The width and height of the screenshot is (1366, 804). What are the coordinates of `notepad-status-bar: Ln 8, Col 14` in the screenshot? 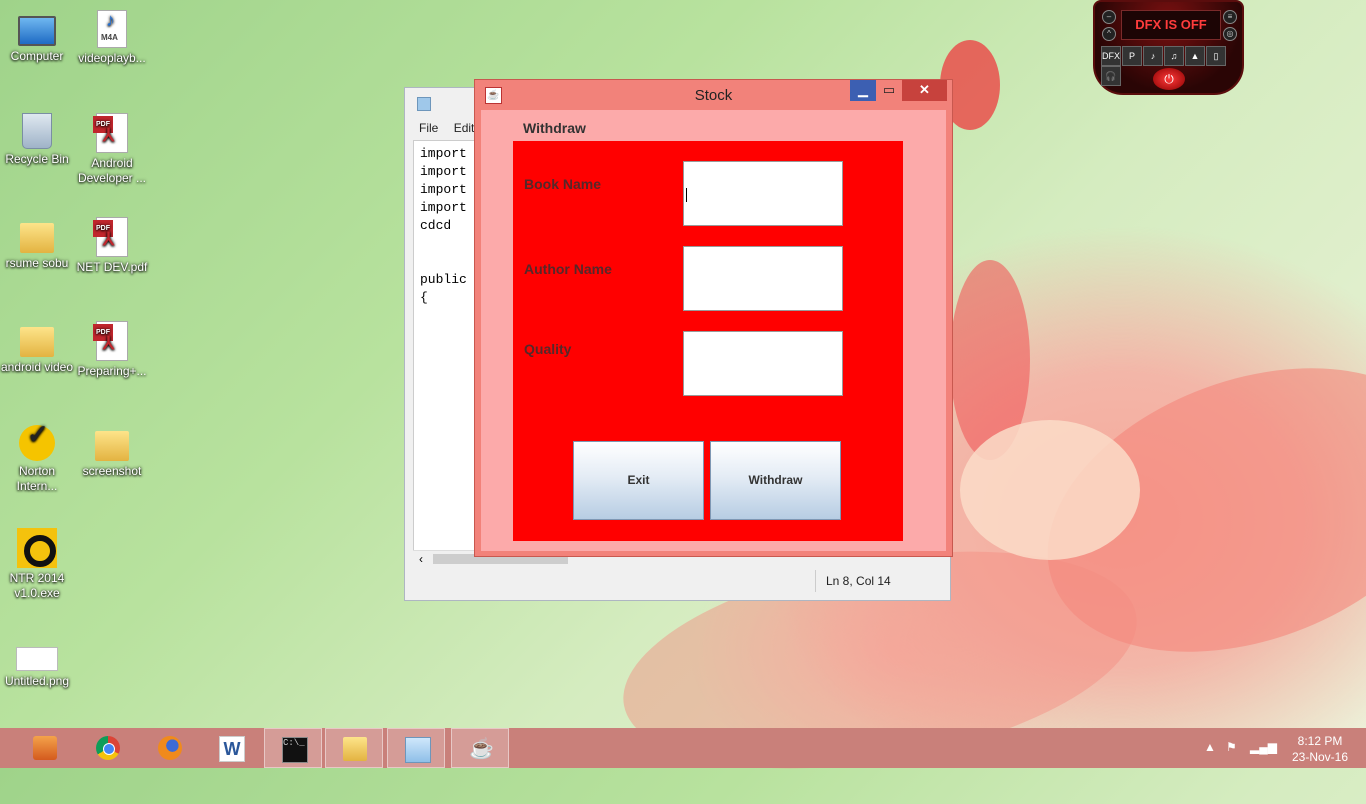 It's located at (677, 581).